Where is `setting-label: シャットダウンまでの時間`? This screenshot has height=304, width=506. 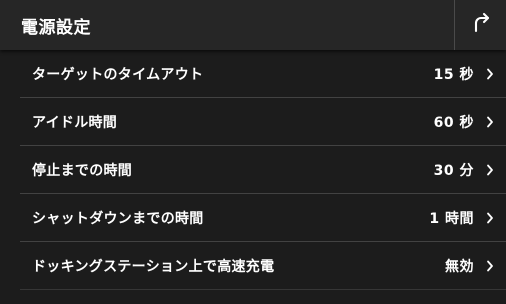 setting-label: シャットダウンまでの時間 is located at coordinates (118, 218).